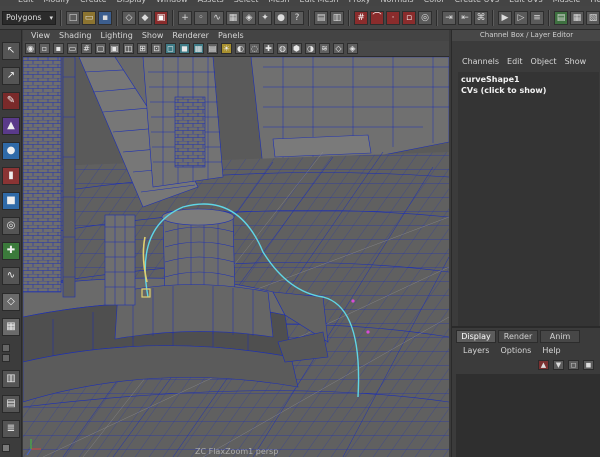 The height and width of the screenshot is (457, 600). Describe the element at coordinates (281, 17) in the screenshot. I see `select-rendering-icon: ●` at that location.